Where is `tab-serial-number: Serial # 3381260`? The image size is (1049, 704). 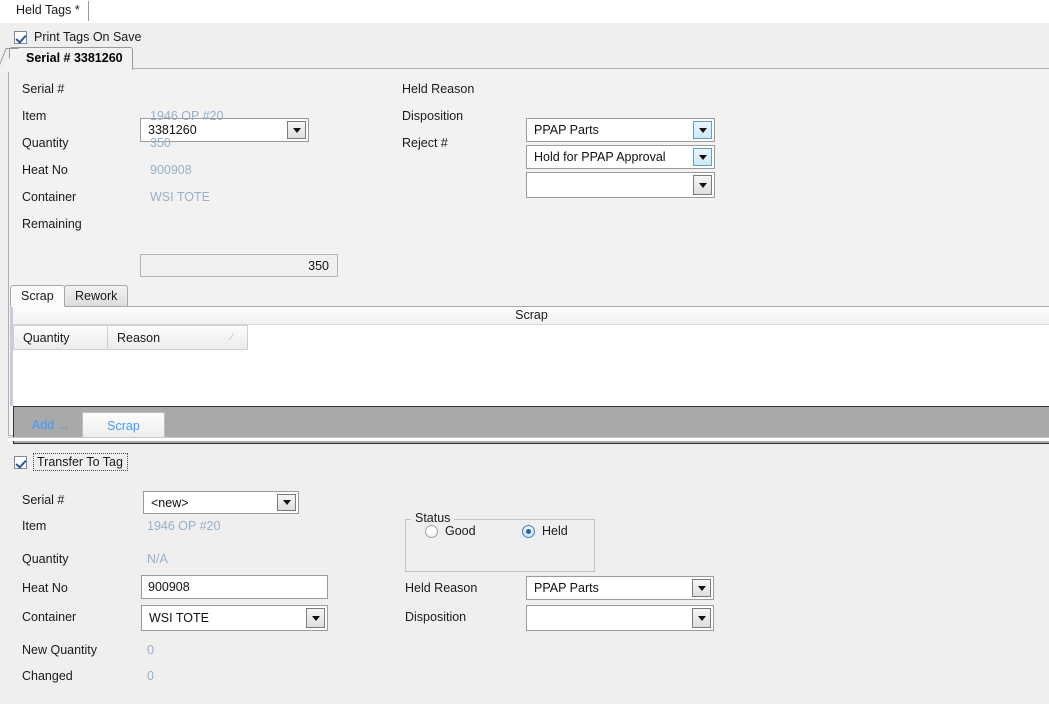 tab-serial-number: Serial # 3381260 is located at coordinates (71, 58).